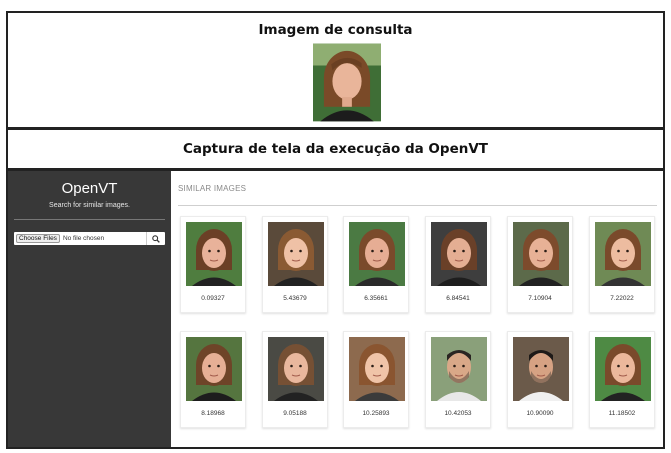  I want to click on similarity-score: 7.22022, so click(622, 298).